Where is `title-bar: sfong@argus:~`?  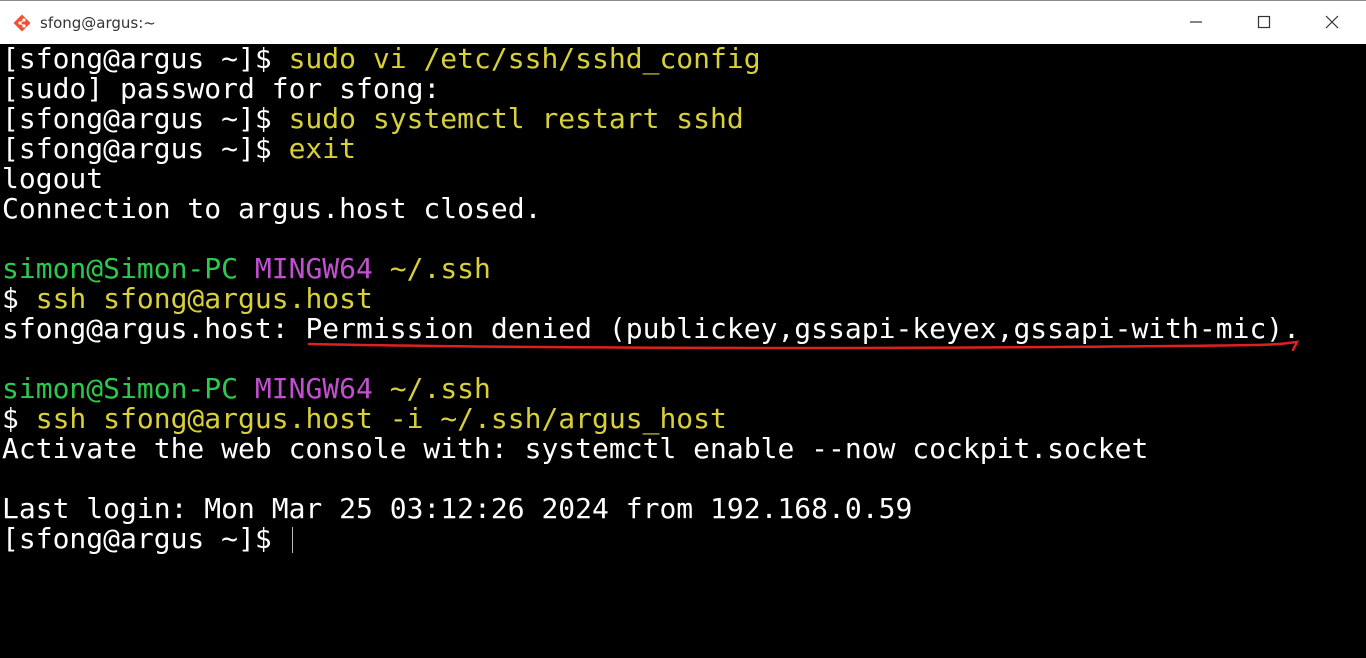 title-bar: sfong@argus:~ is located at coordinates (683, 22).